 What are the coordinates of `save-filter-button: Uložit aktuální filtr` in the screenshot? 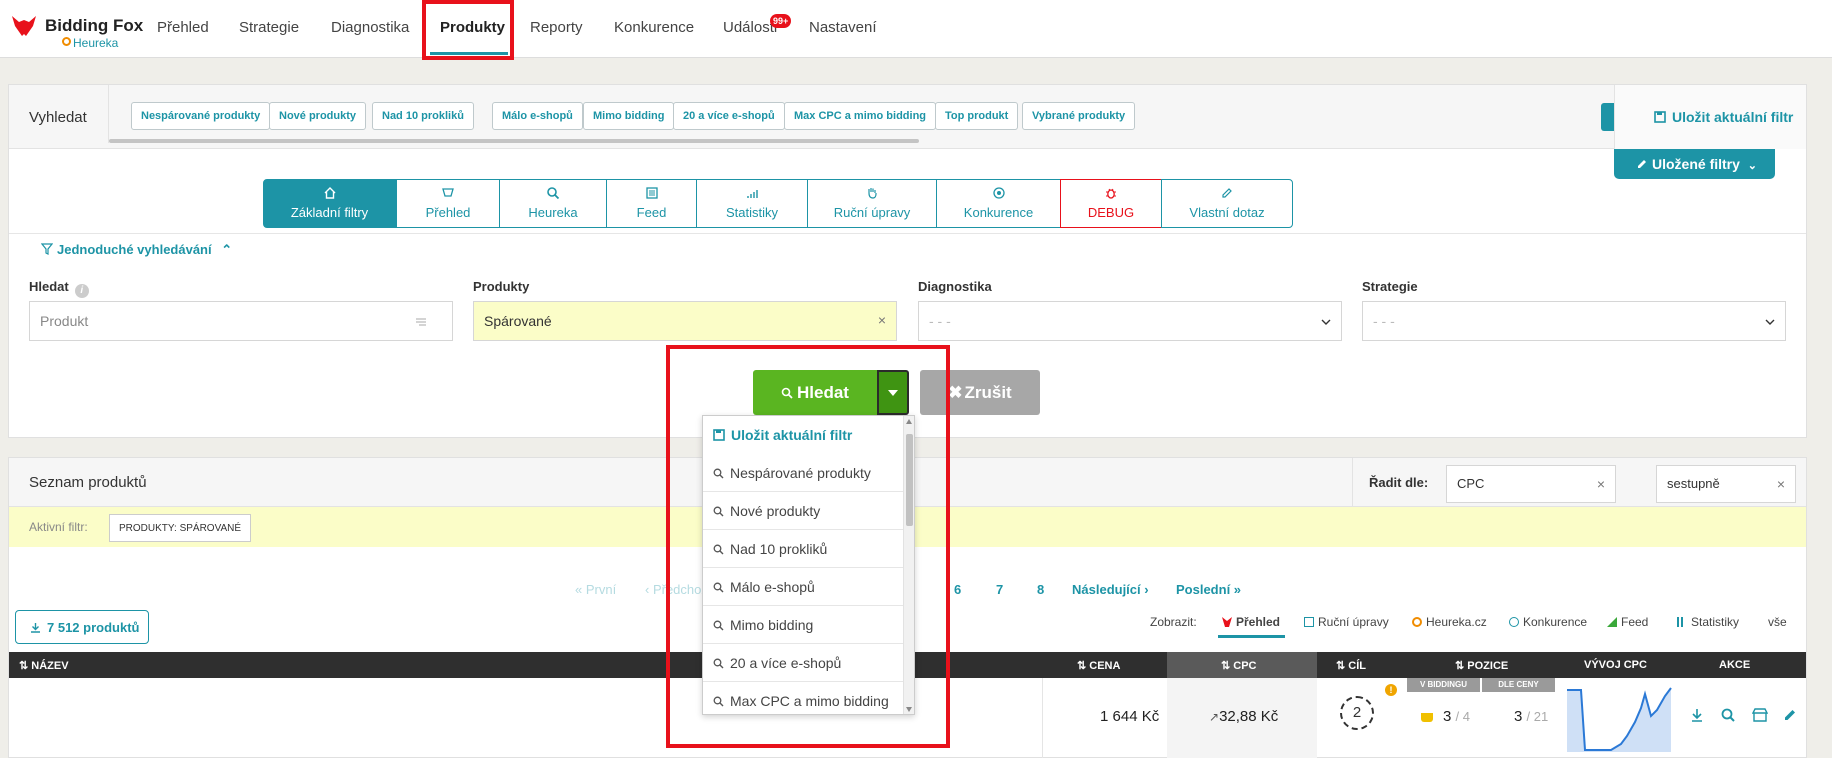 It's located at (1723, 117).